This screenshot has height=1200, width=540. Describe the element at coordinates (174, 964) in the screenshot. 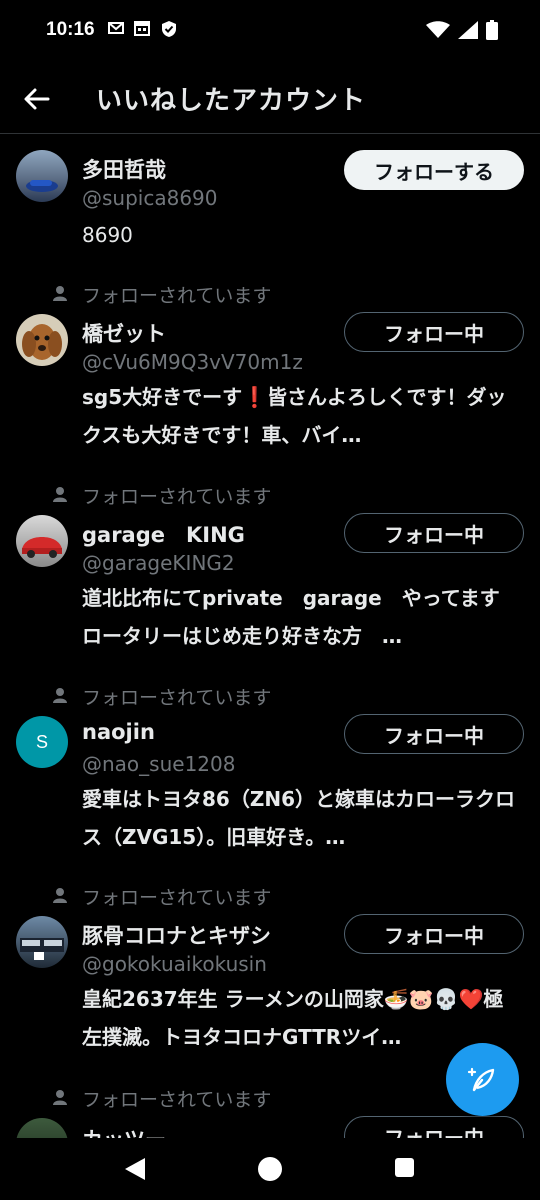

I see `user-handle: @gokokuaikokusin` at that location.